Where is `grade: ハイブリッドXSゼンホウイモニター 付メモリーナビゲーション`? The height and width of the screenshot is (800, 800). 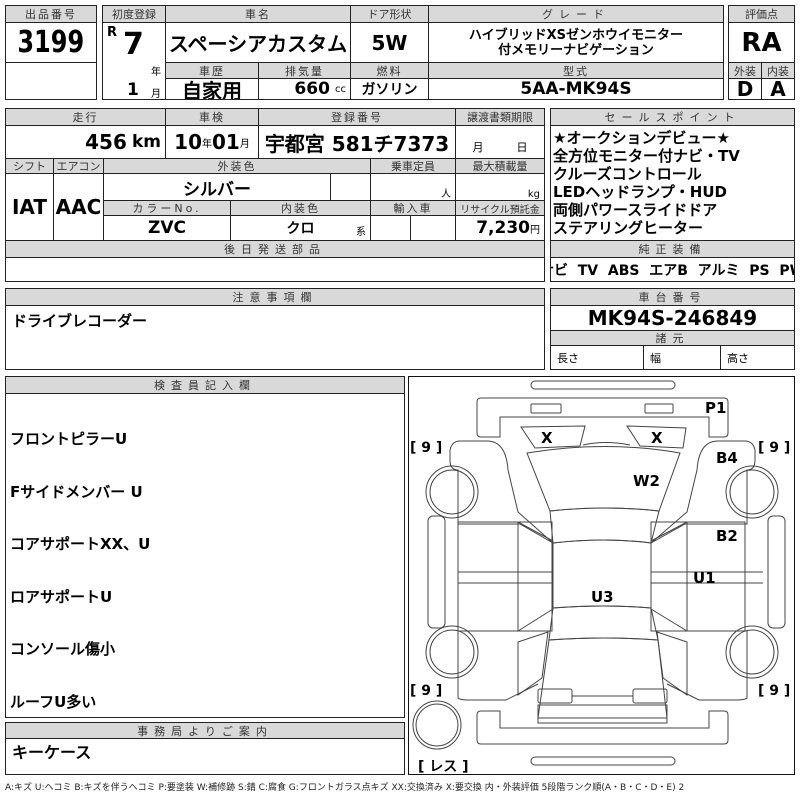
grade: ハイブリッドXSゼンホウイモニター 付メモリーナビゲーション is located at coordinates (576, 42).